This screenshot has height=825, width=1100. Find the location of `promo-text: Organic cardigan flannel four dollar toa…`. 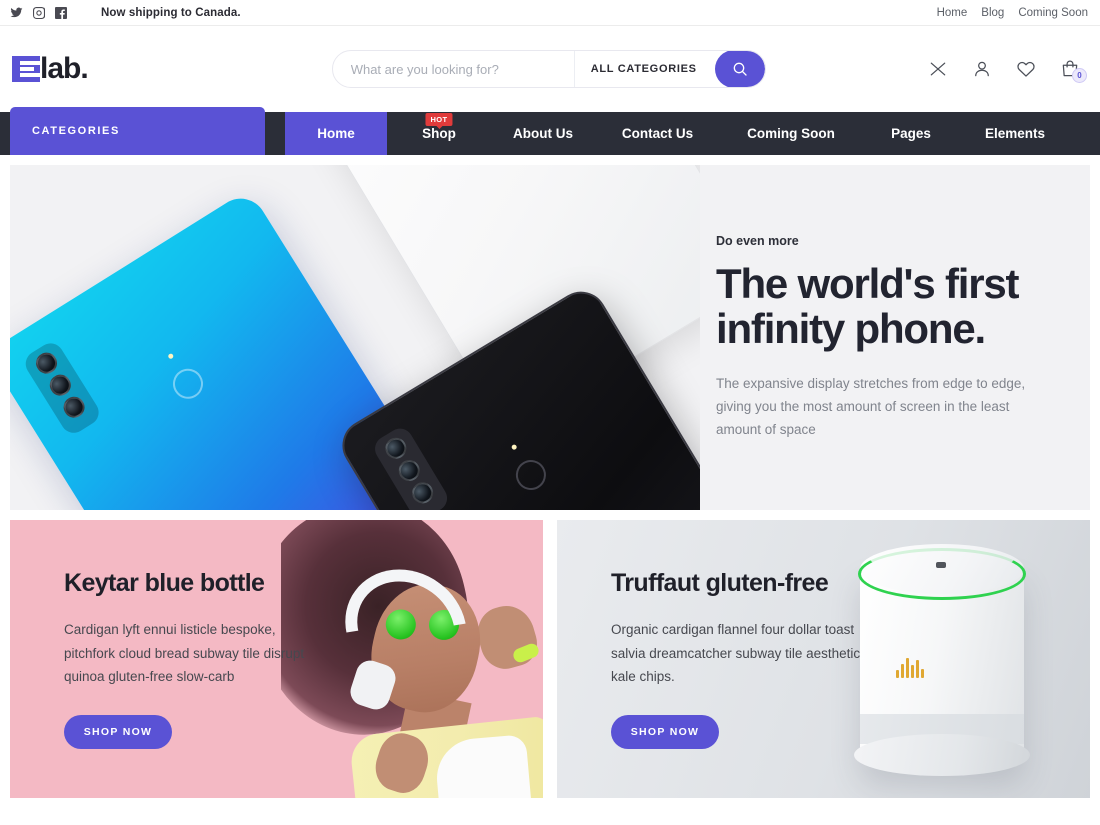

promo-text: Organic cardigan flannel four dollar toa… is located at coordinates (736, 653).